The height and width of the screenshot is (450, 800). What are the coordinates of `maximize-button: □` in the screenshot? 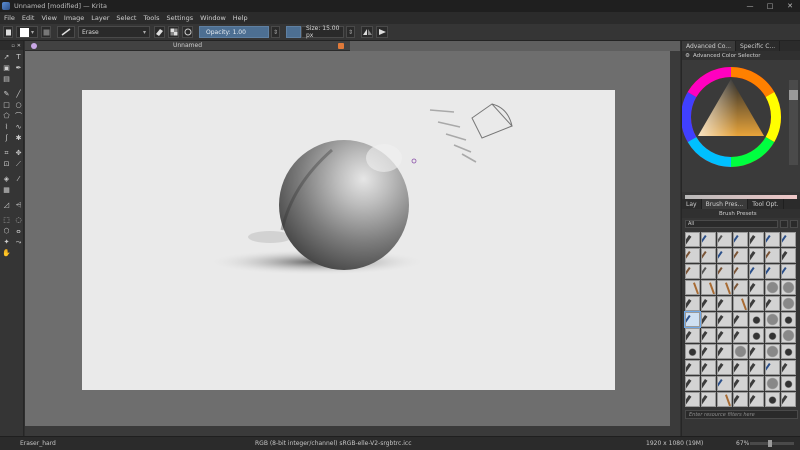 It's located at (770, 6).